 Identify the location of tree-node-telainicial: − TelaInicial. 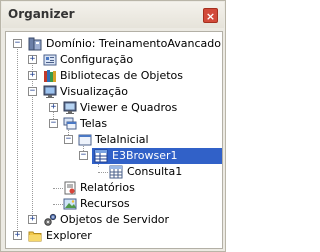
(114, 140).